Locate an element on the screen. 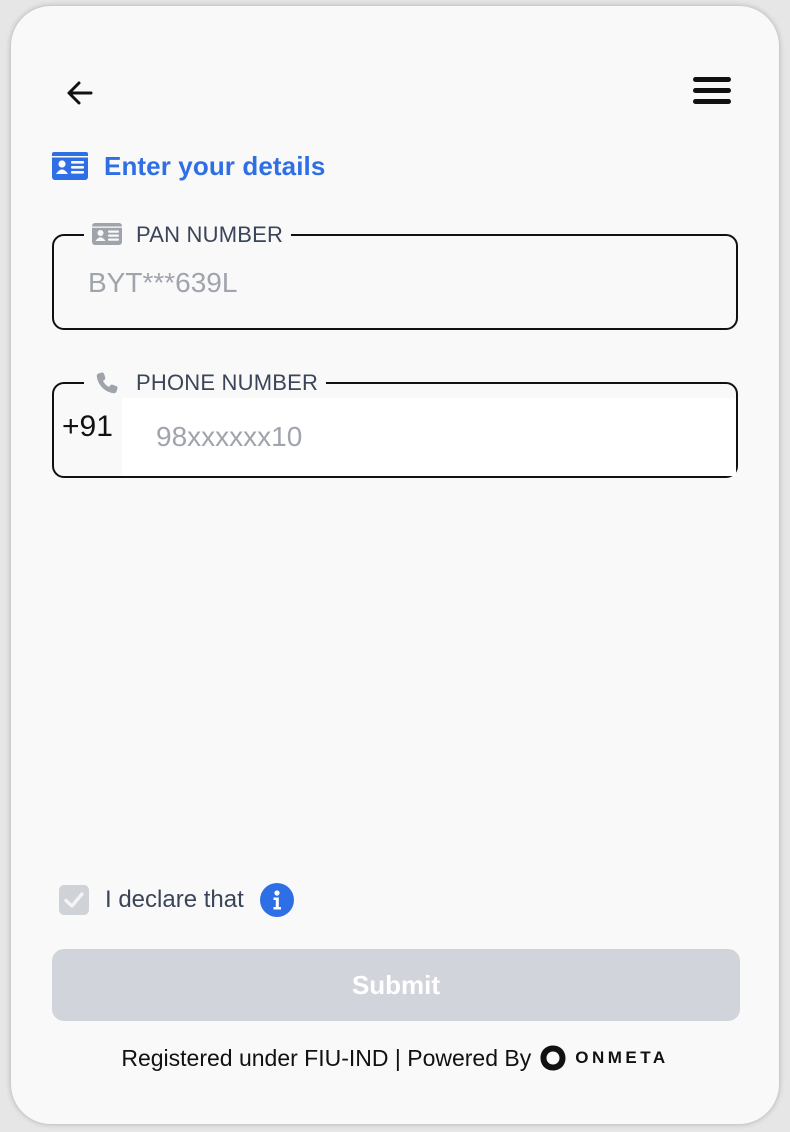 This screenshot has width=790, height=1132. onmeta-logo-icon is located at coordinates (553, 1058).